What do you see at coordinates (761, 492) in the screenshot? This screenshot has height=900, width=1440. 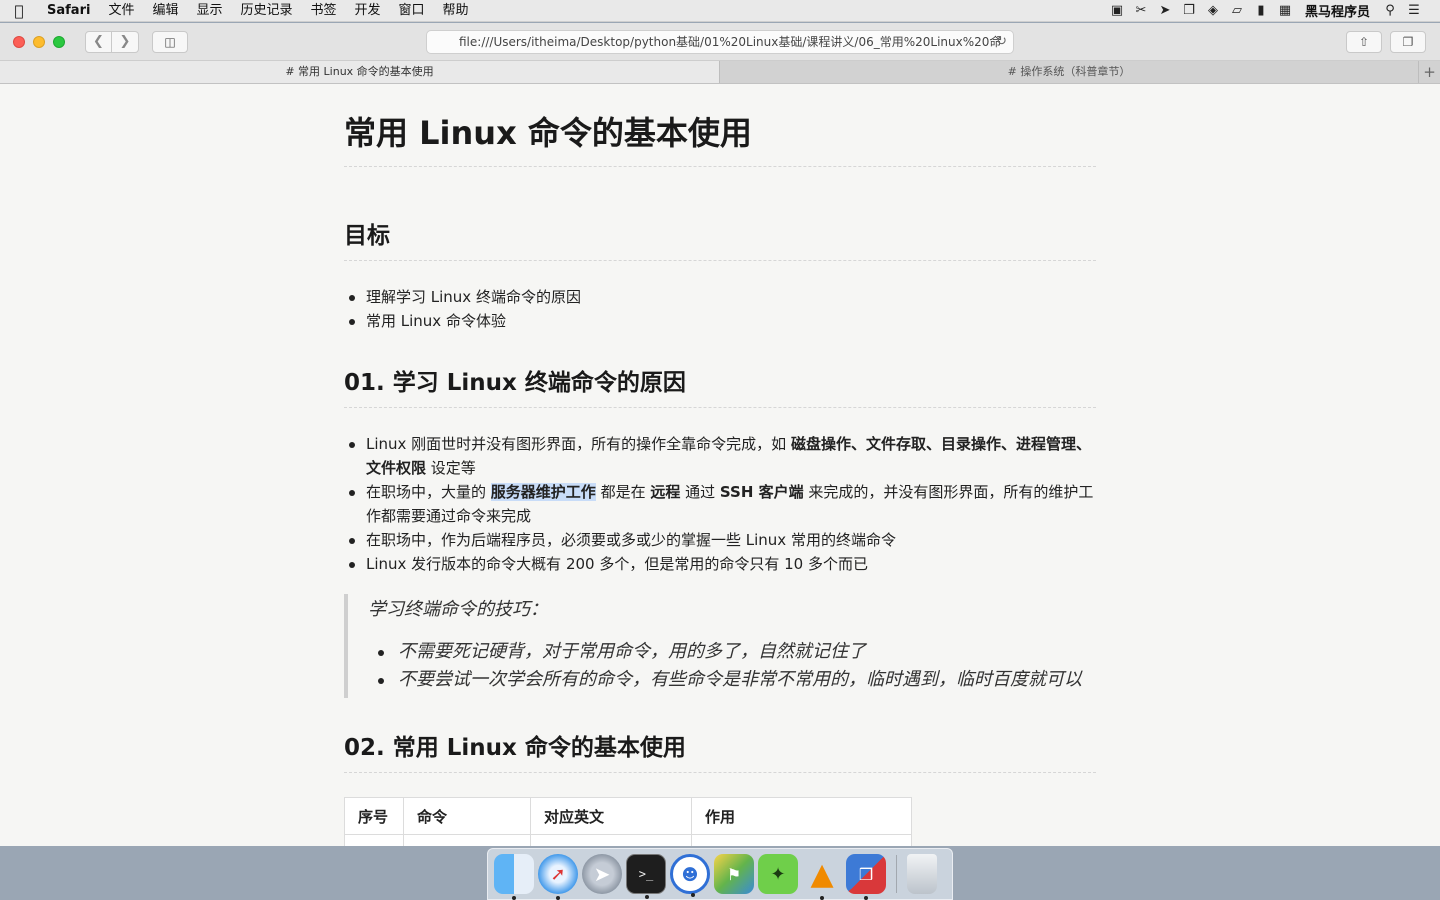 I see `bold-text: SSH 客户端` at bounding box center [761, 492].